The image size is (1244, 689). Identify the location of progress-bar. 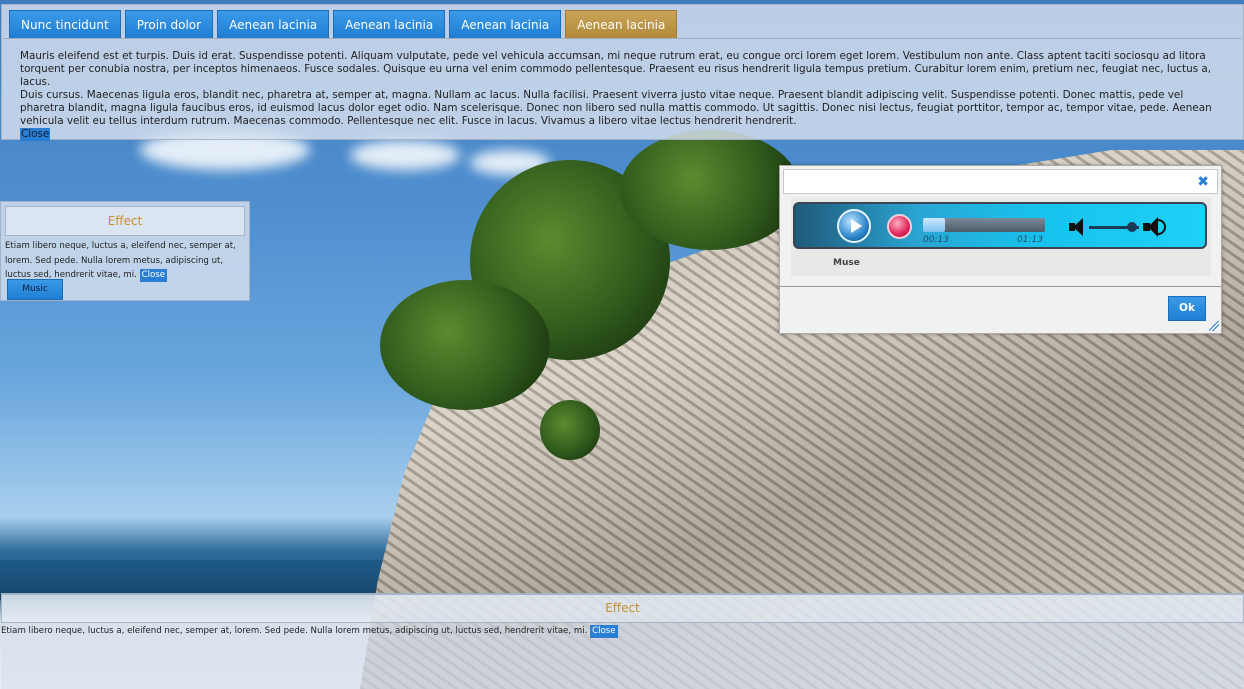
(984, 225).